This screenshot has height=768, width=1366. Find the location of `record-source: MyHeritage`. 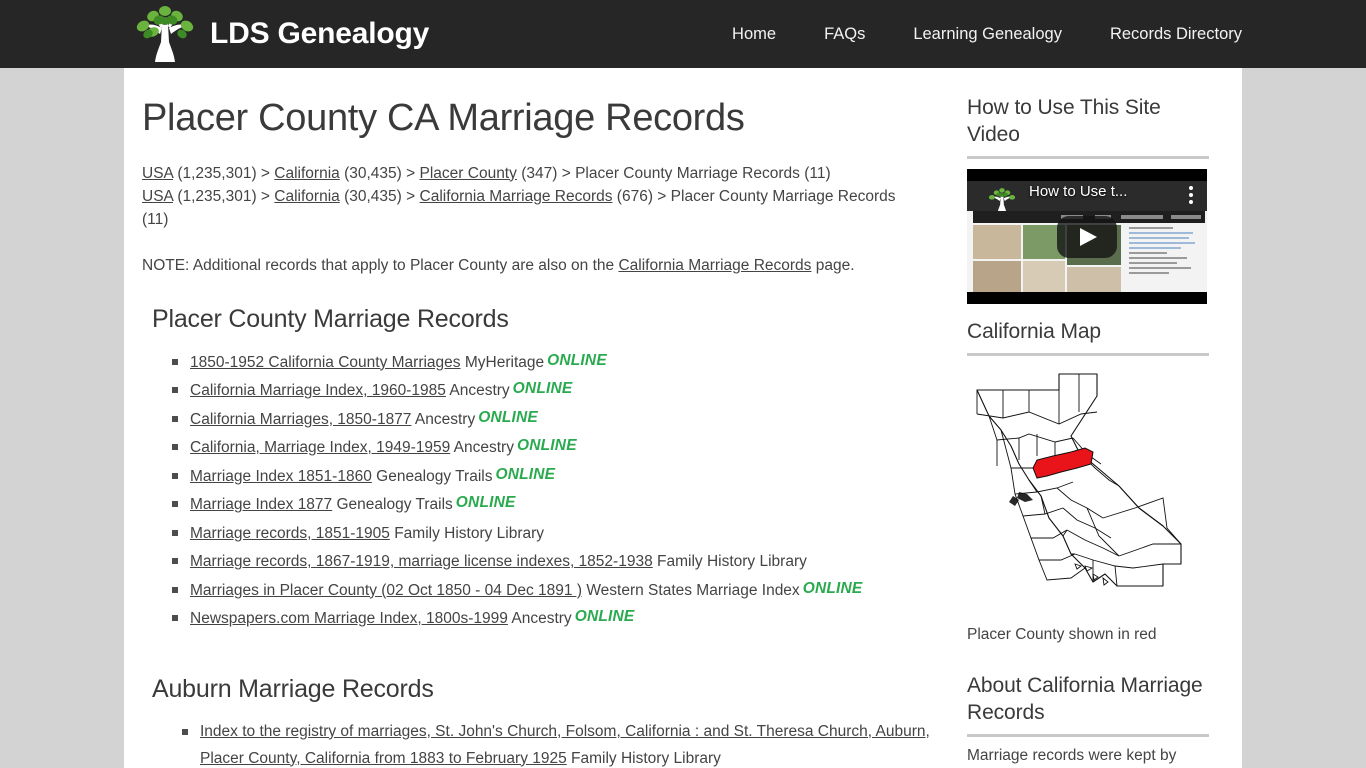

record-source: MyHeritage is located at coordinates (504, 362).